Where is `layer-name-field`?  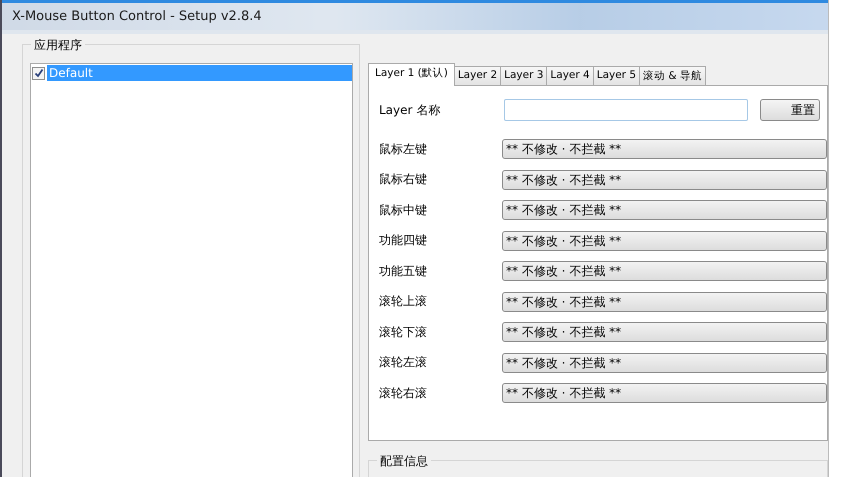 layer-name-field is located at coordinates (626, 110).